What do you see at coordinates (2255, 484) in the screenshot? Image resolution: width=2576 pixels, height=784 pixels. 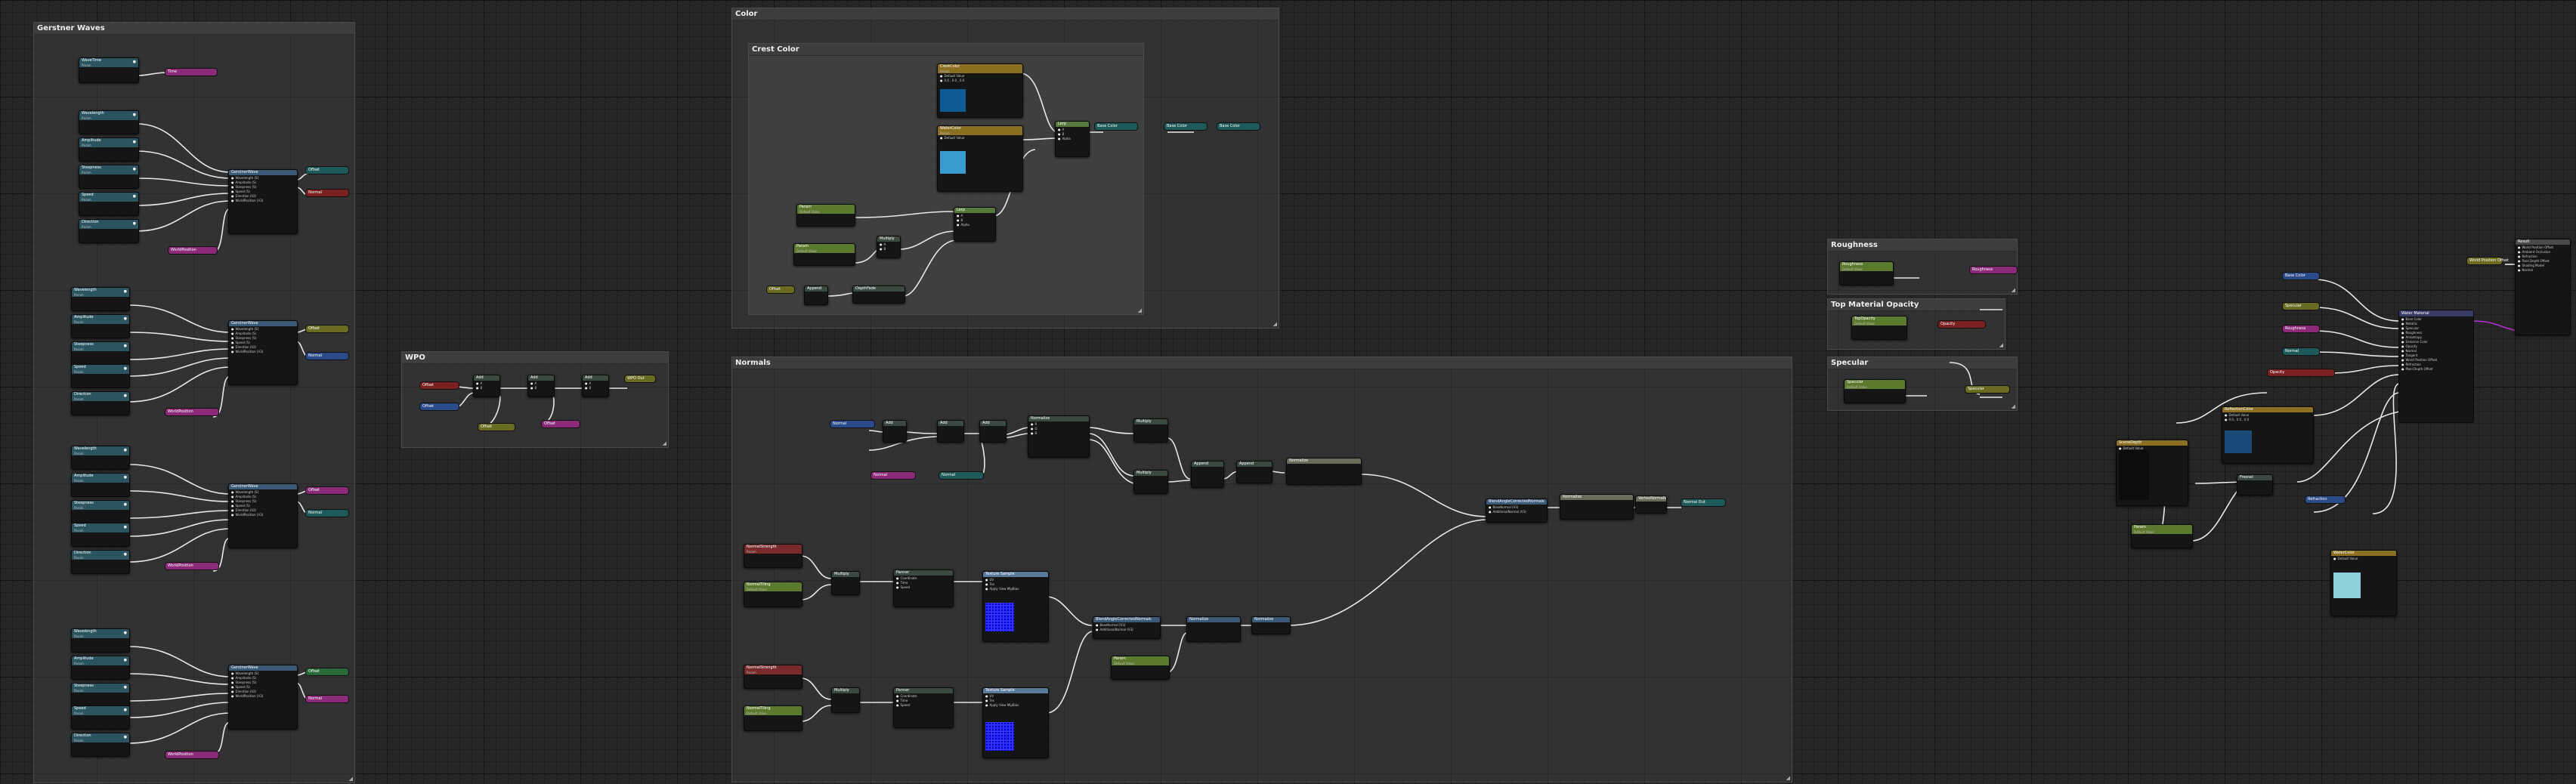 I see `fresnel-node: Fresnel` at bounding box center [2255, 484].